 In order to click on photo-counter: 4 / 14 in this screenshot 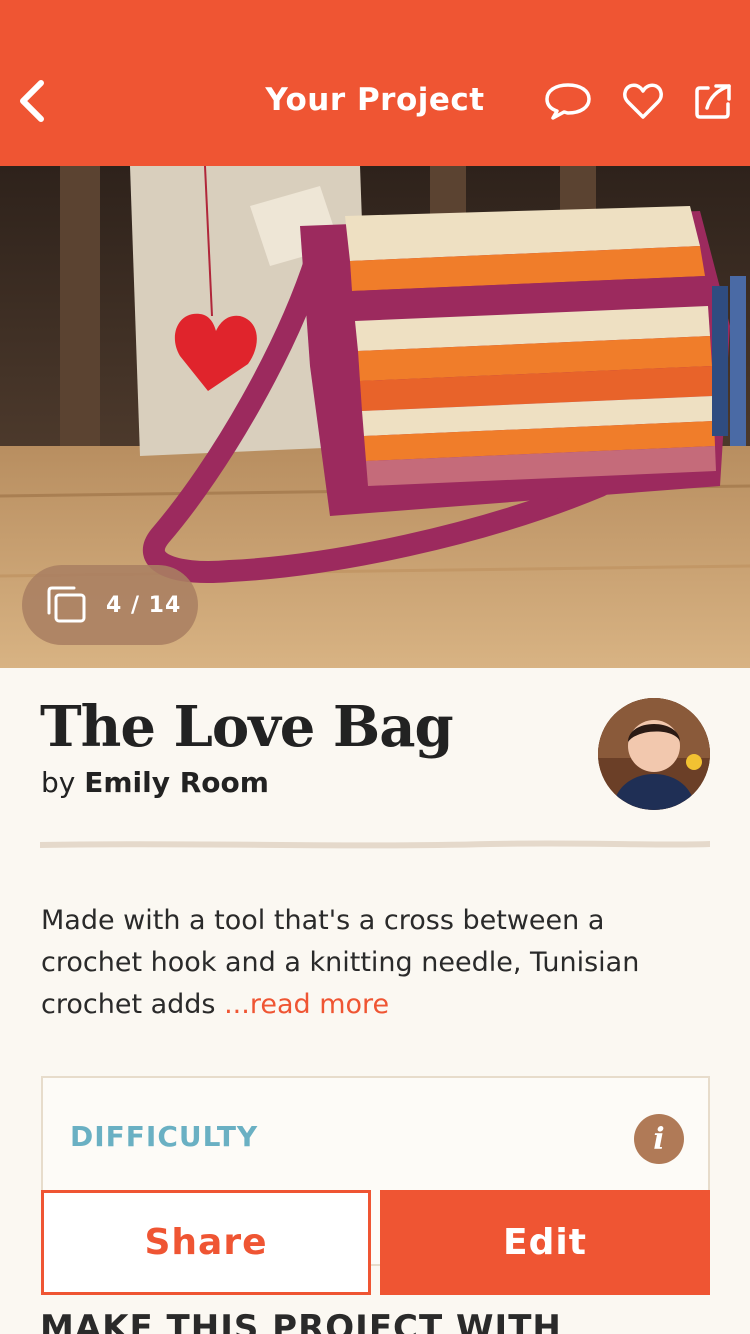, I will do `click(110, 605)`.